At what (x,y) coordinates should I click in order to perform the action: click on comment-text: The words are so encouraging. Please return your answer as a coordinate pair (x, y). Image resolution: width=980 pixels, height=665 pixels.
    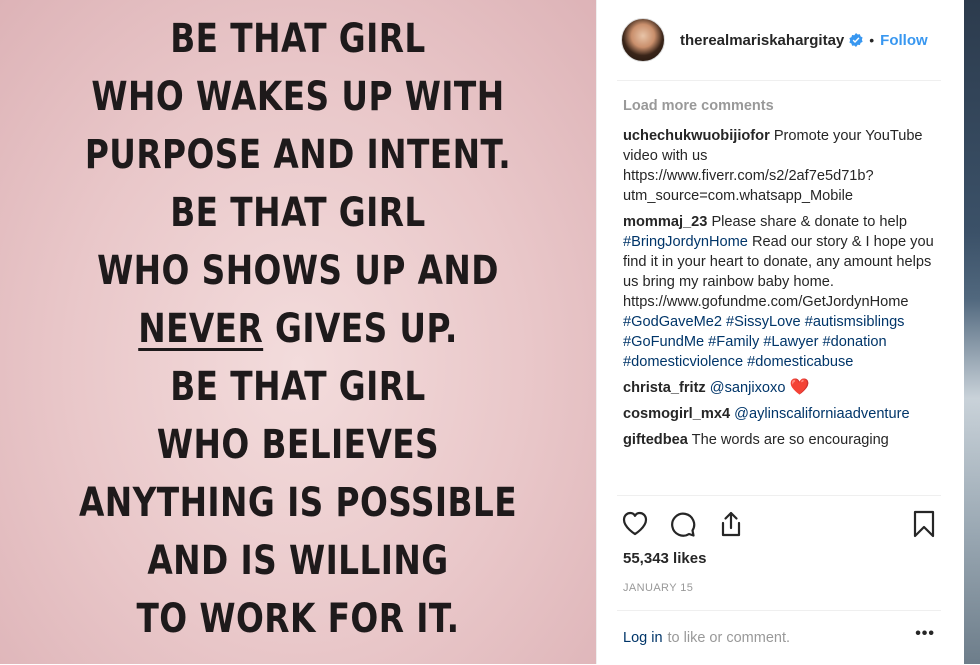
    Looking at the image, I should click on (790, 440).